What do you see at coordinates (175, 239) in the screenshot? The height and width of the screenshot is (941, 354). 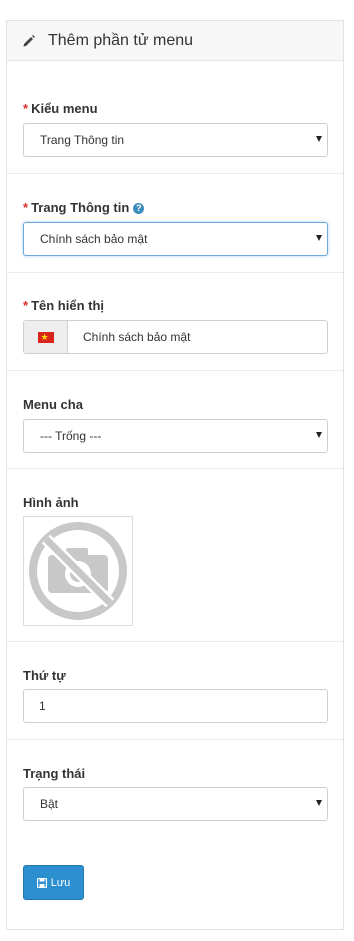 I see `info-page-select: Chính sách bảo mật` at bounding box center [175, 239].